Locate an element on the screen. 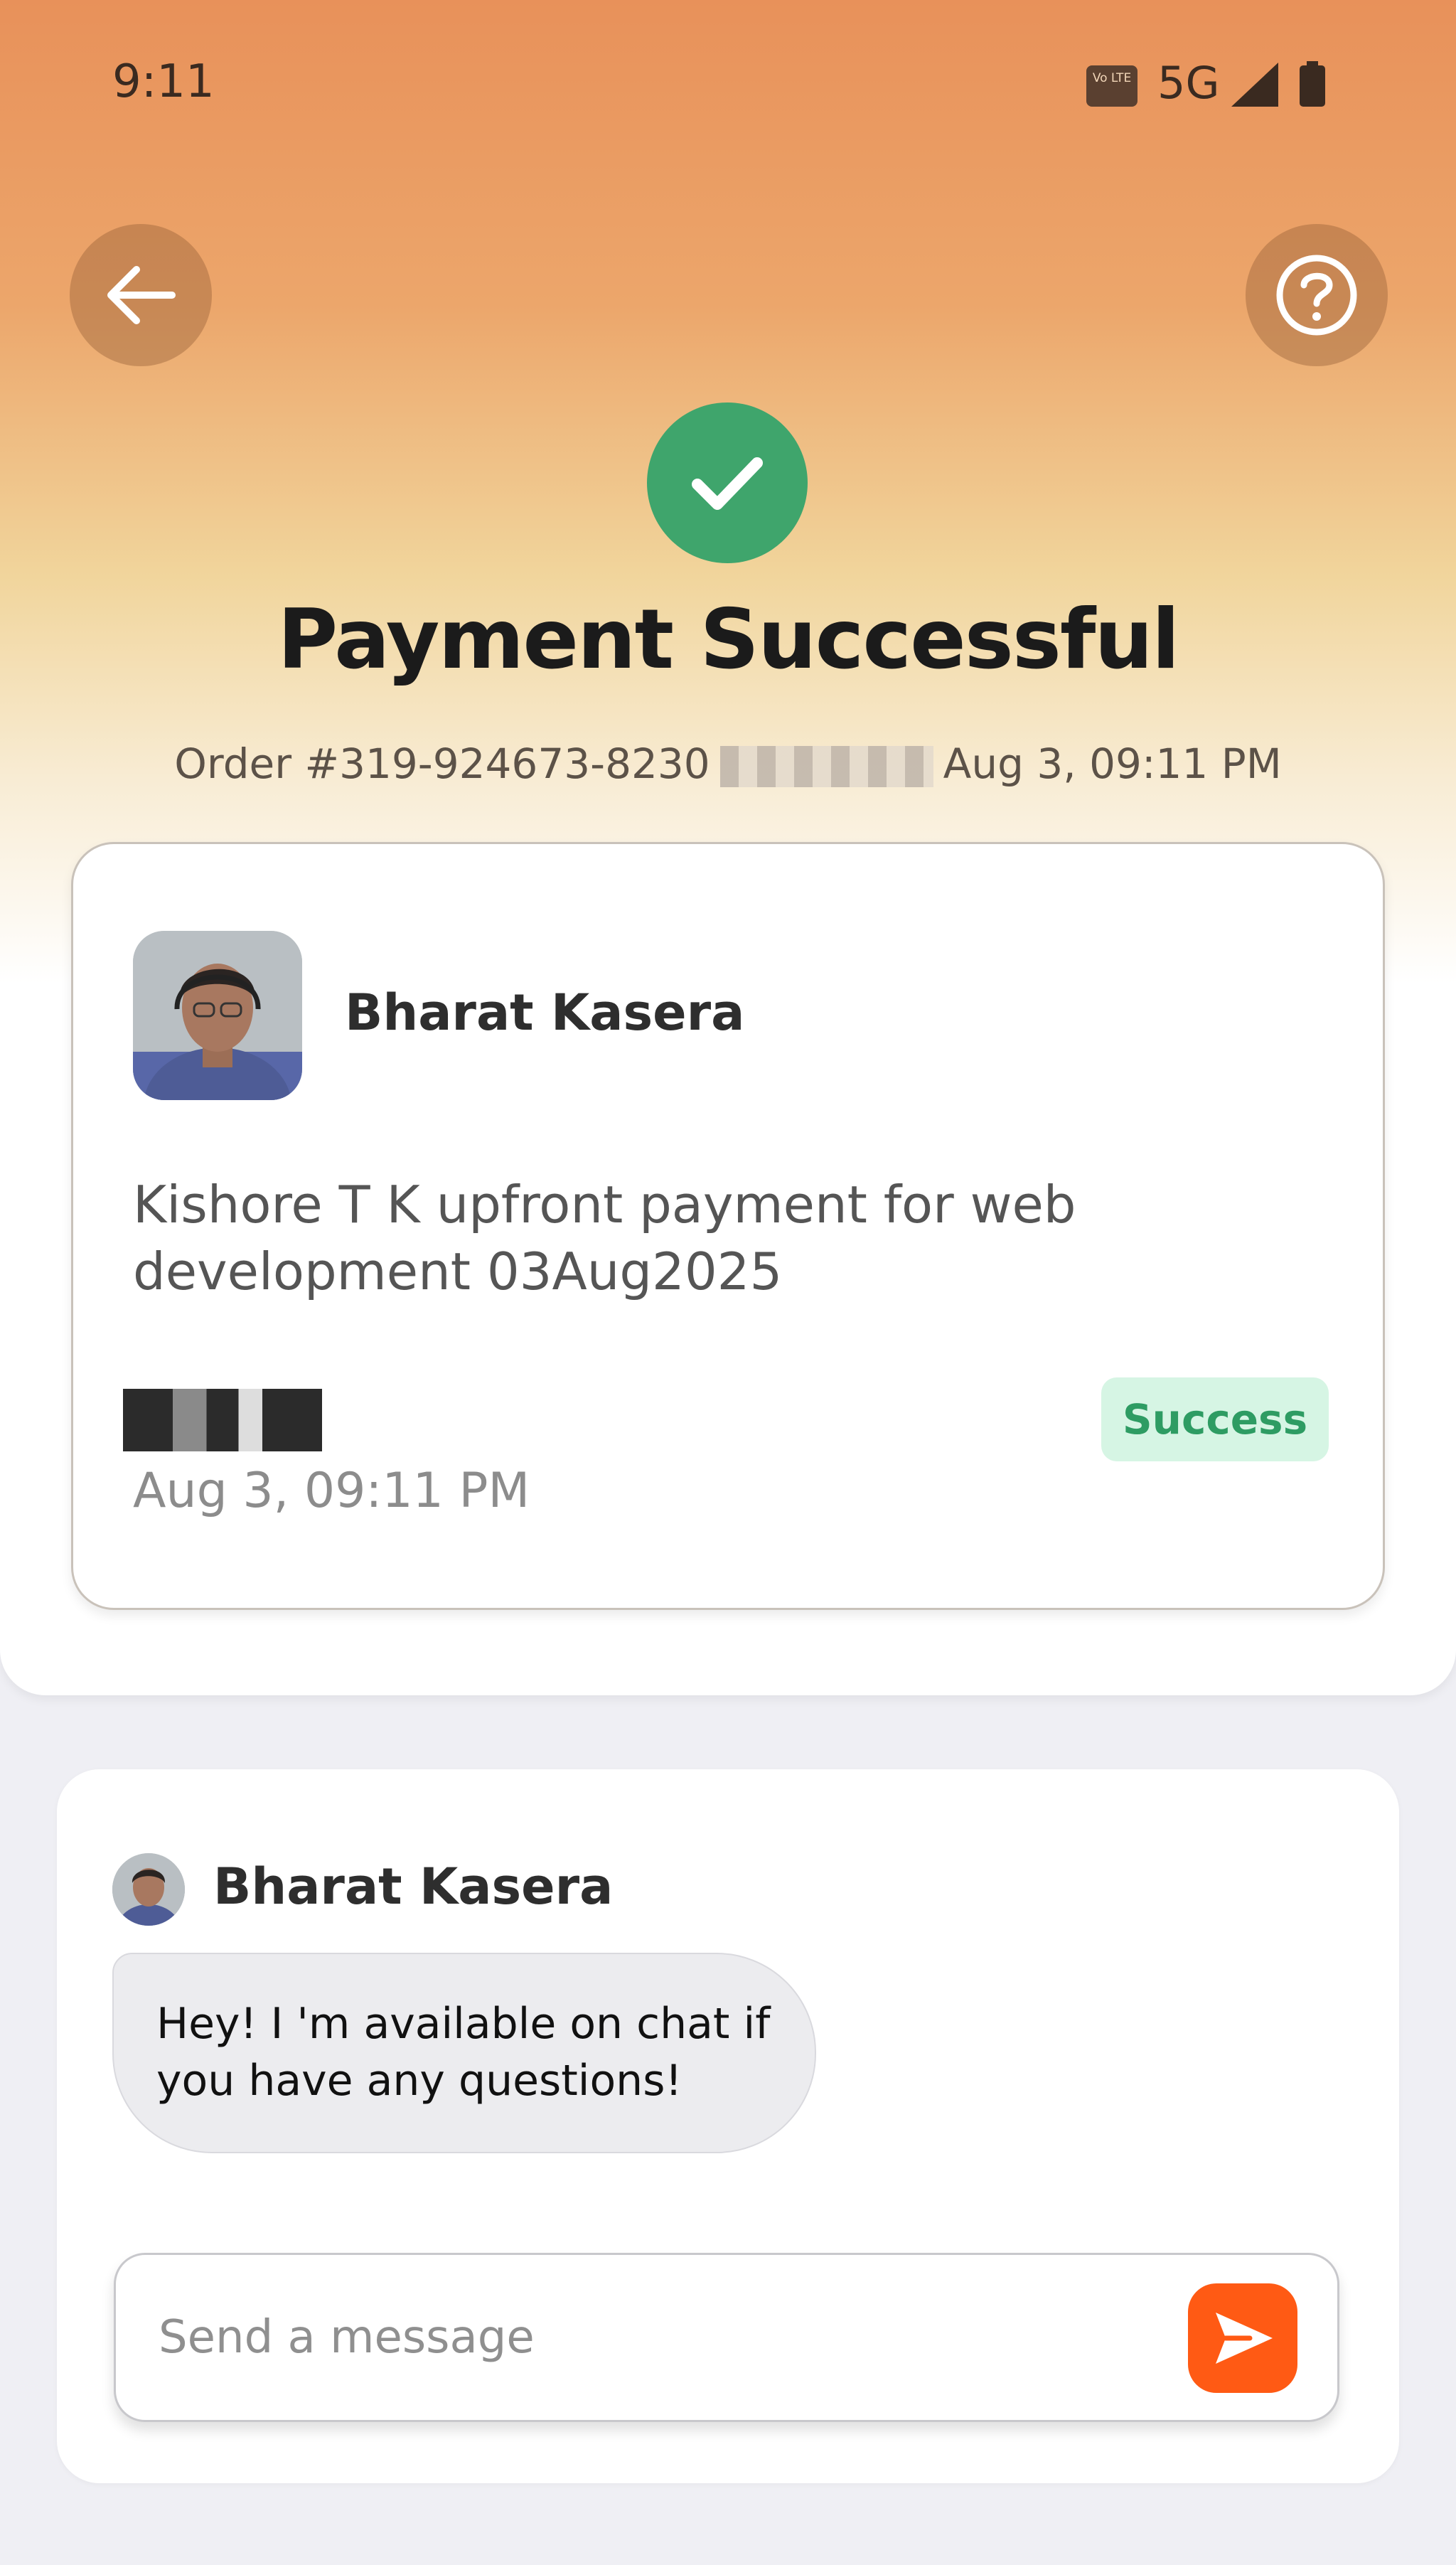 This screenshot has height=2565, width=1456. help-circle-icon is located at coordinates (1317, 295).